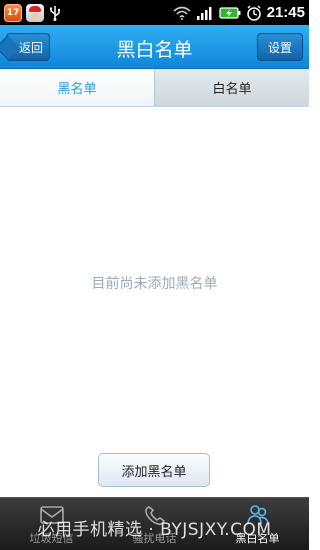  I want to click on settings-button: 设置, so click(280, 47).